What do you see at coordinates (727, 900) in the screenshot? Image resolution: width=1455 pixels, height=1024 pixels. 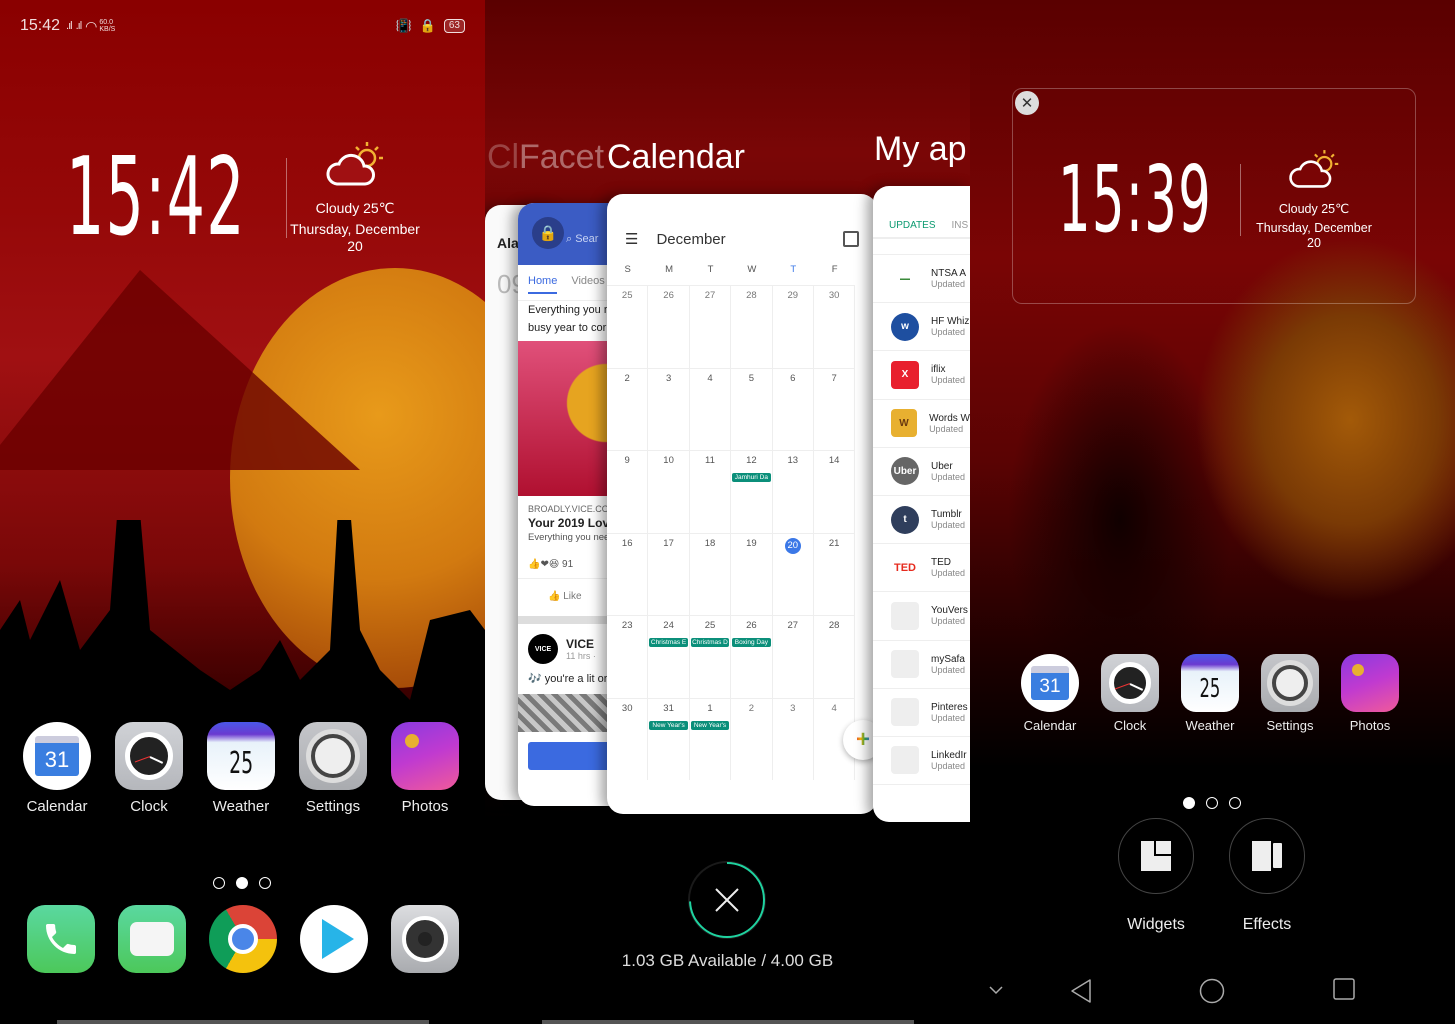 I see `clear-all-button` at bounding box center [727, 900].